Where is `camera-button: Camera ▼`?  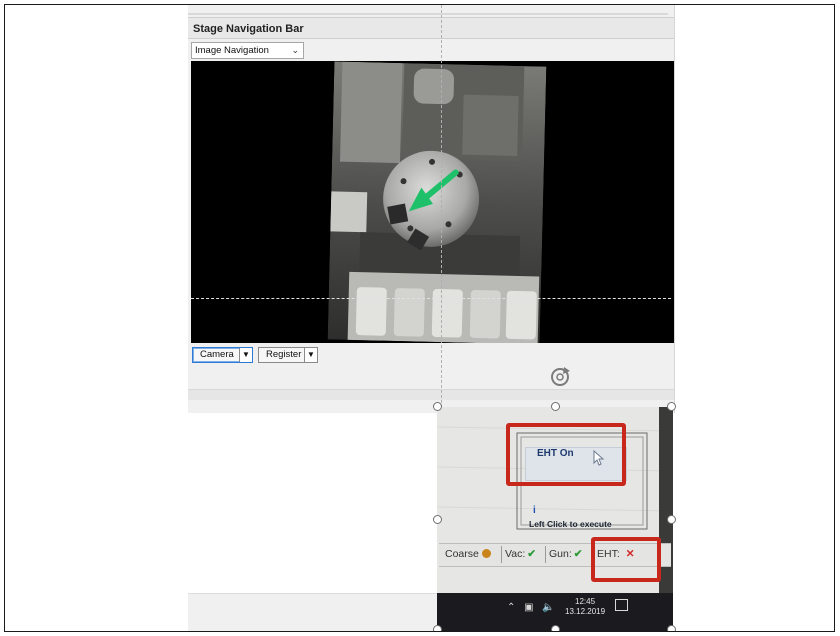 camera-button: Camera ▼ is located at coordinates (222, 355).